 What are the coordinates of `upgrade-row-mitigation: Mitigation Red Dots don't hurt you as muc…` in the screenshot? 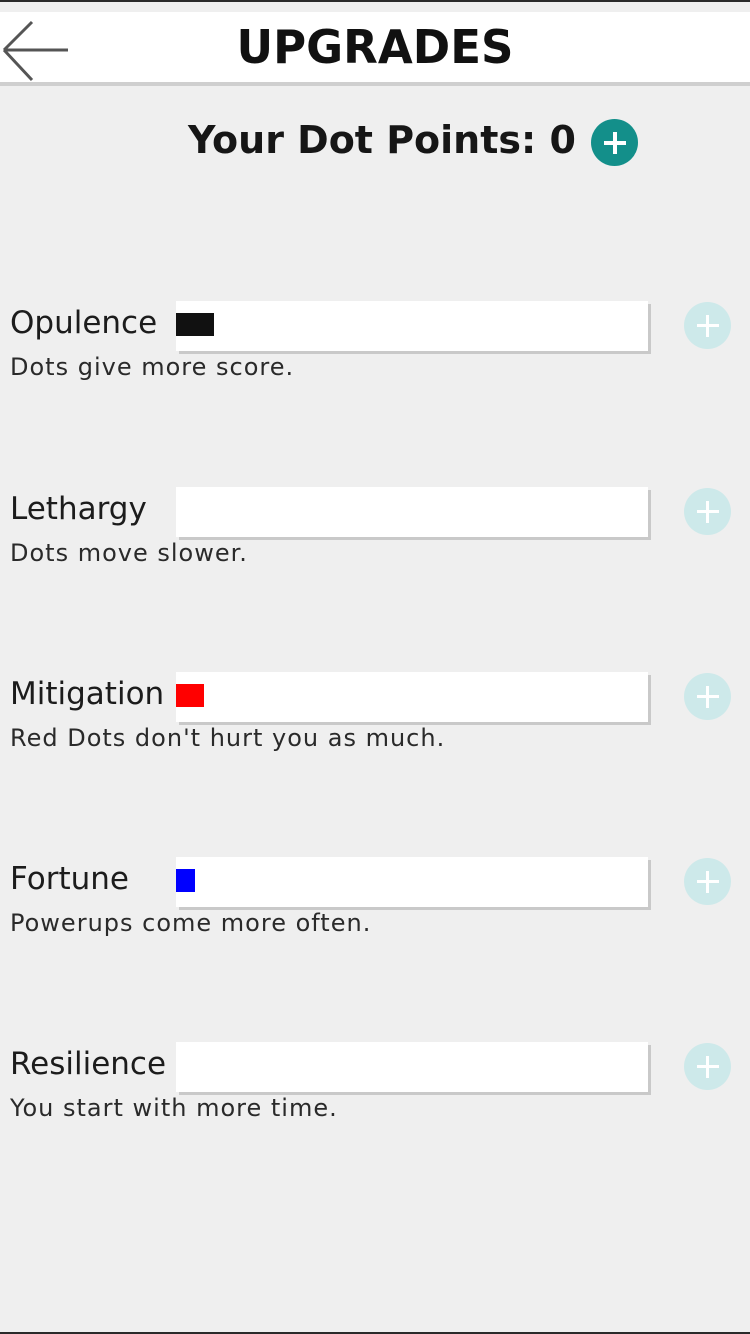 It's located at (375, 722).